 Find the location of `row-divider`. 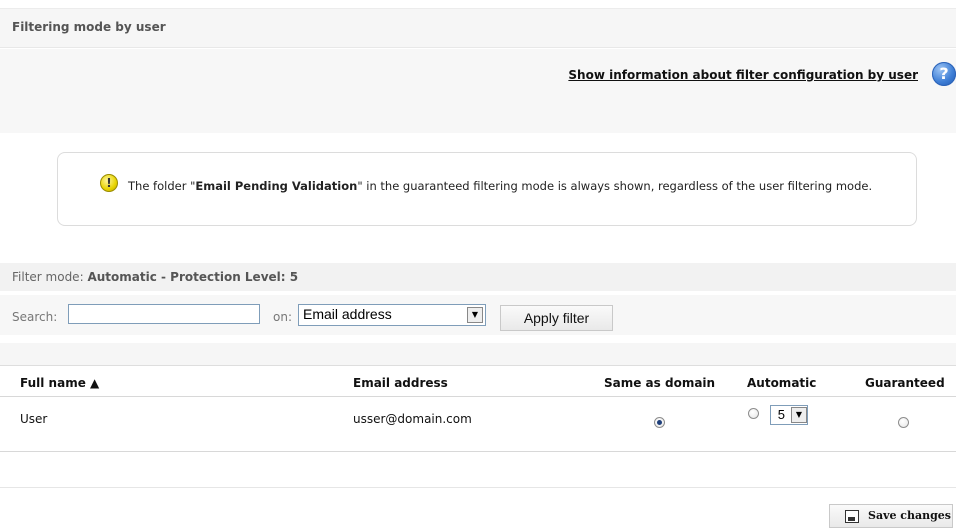

row-divider is located at coordinates (478, 451).